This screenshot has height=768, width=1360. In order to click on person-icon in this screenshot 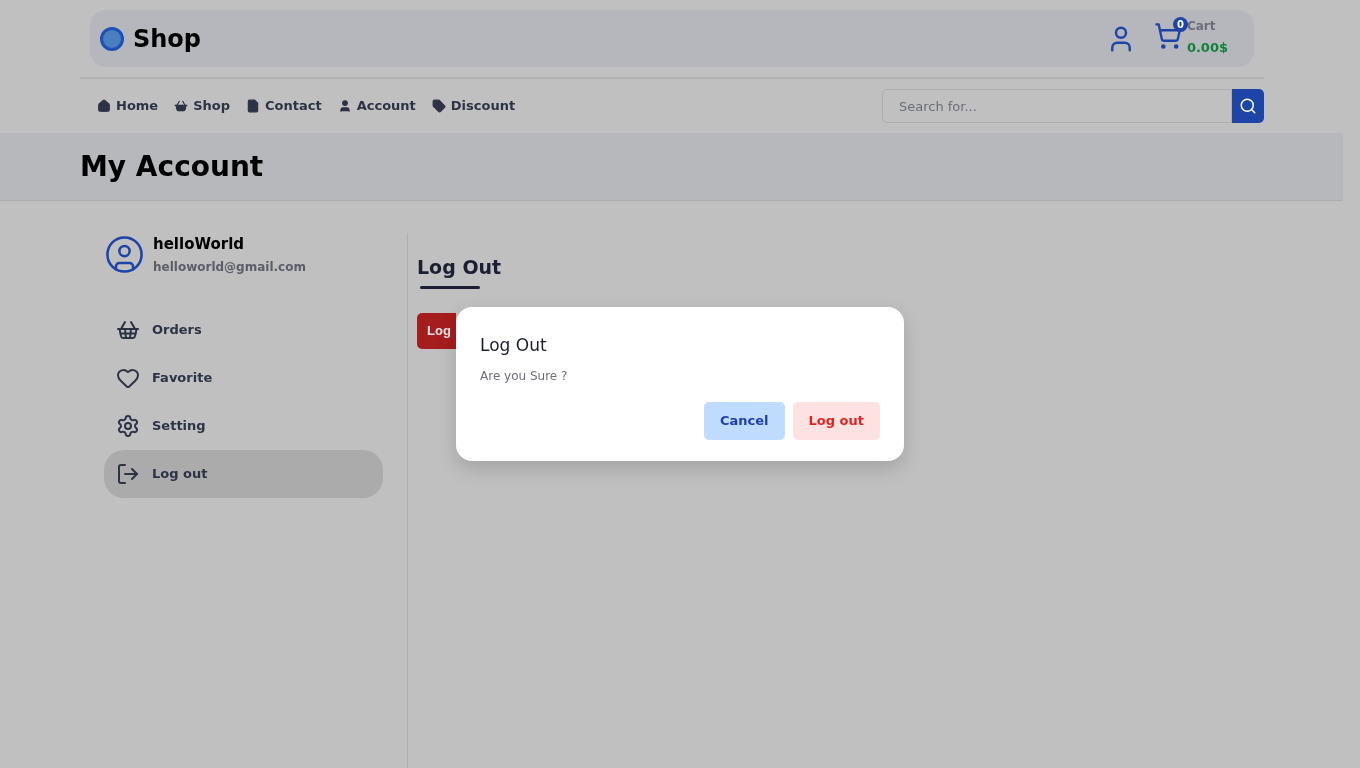, I will do `click(344, 106)`.